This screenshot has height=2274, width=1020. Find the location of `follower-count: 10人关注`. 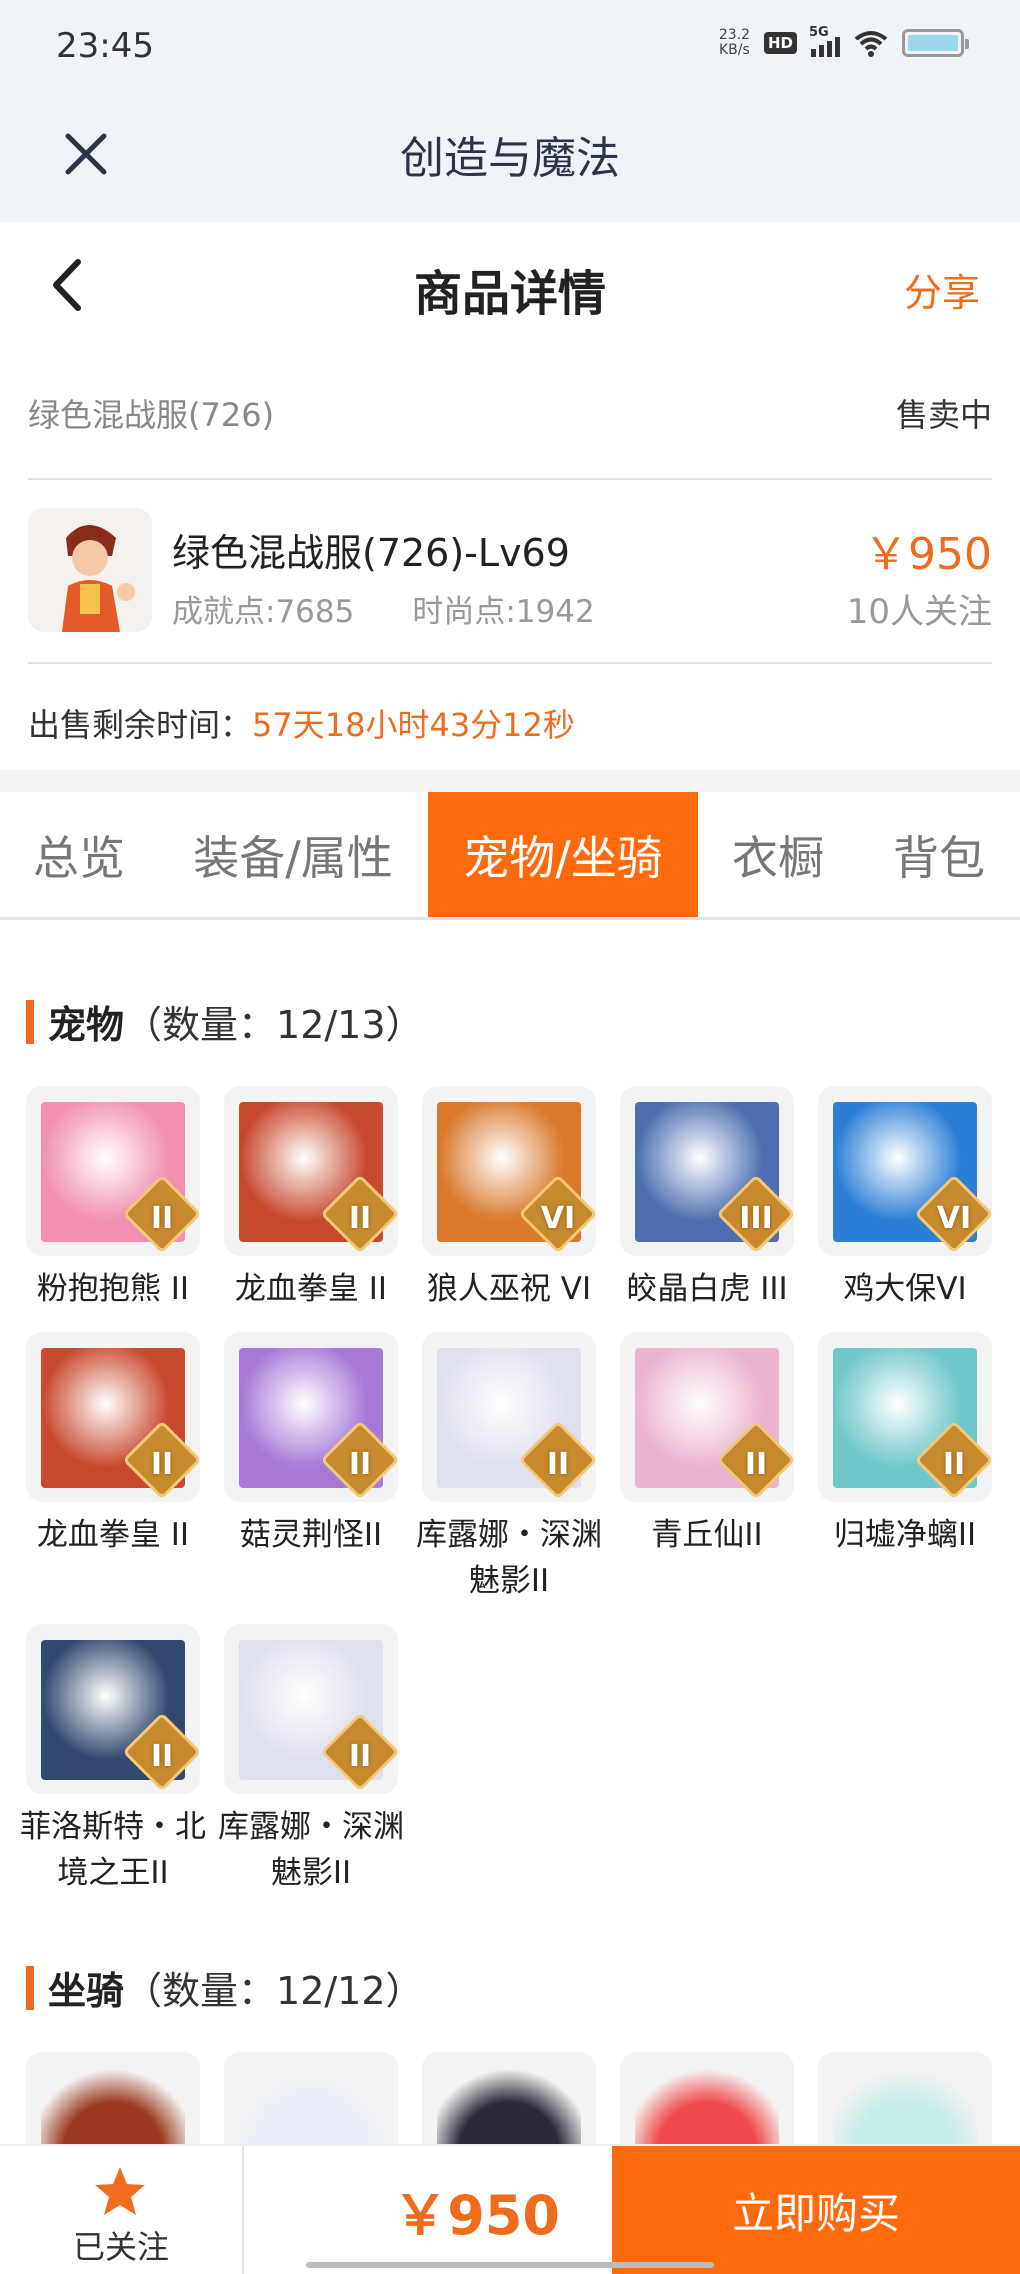

follower-count: 10人关注 is located at coordinates (919, 612).